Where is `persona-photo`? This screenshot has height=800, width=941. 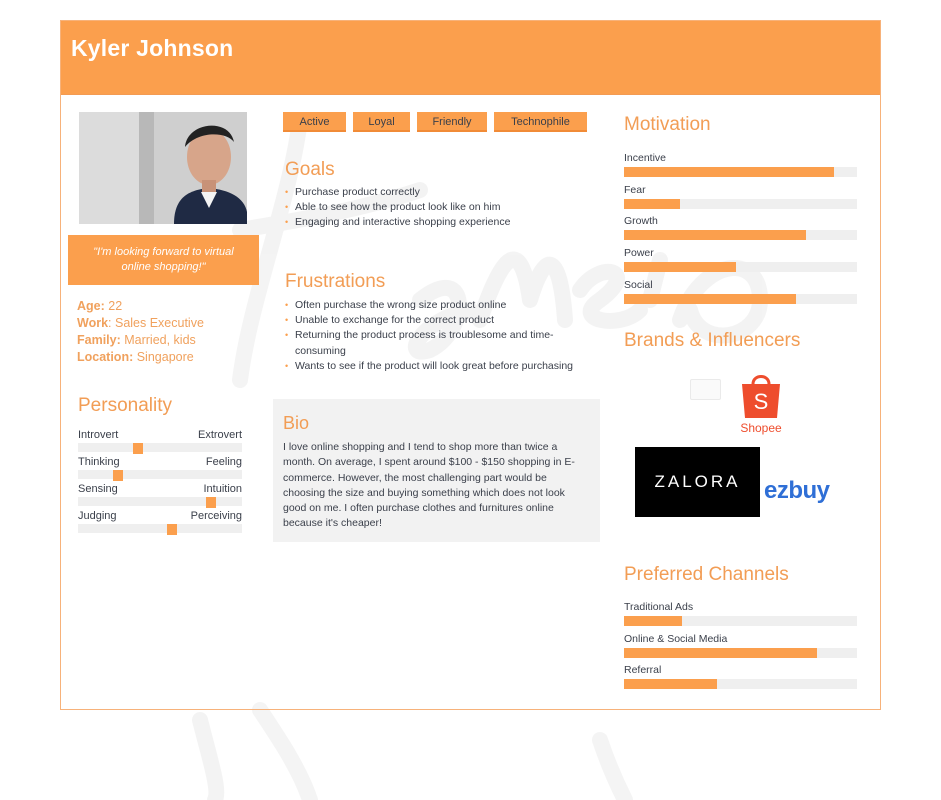 persona-photo is located at coordinates (163, 168).